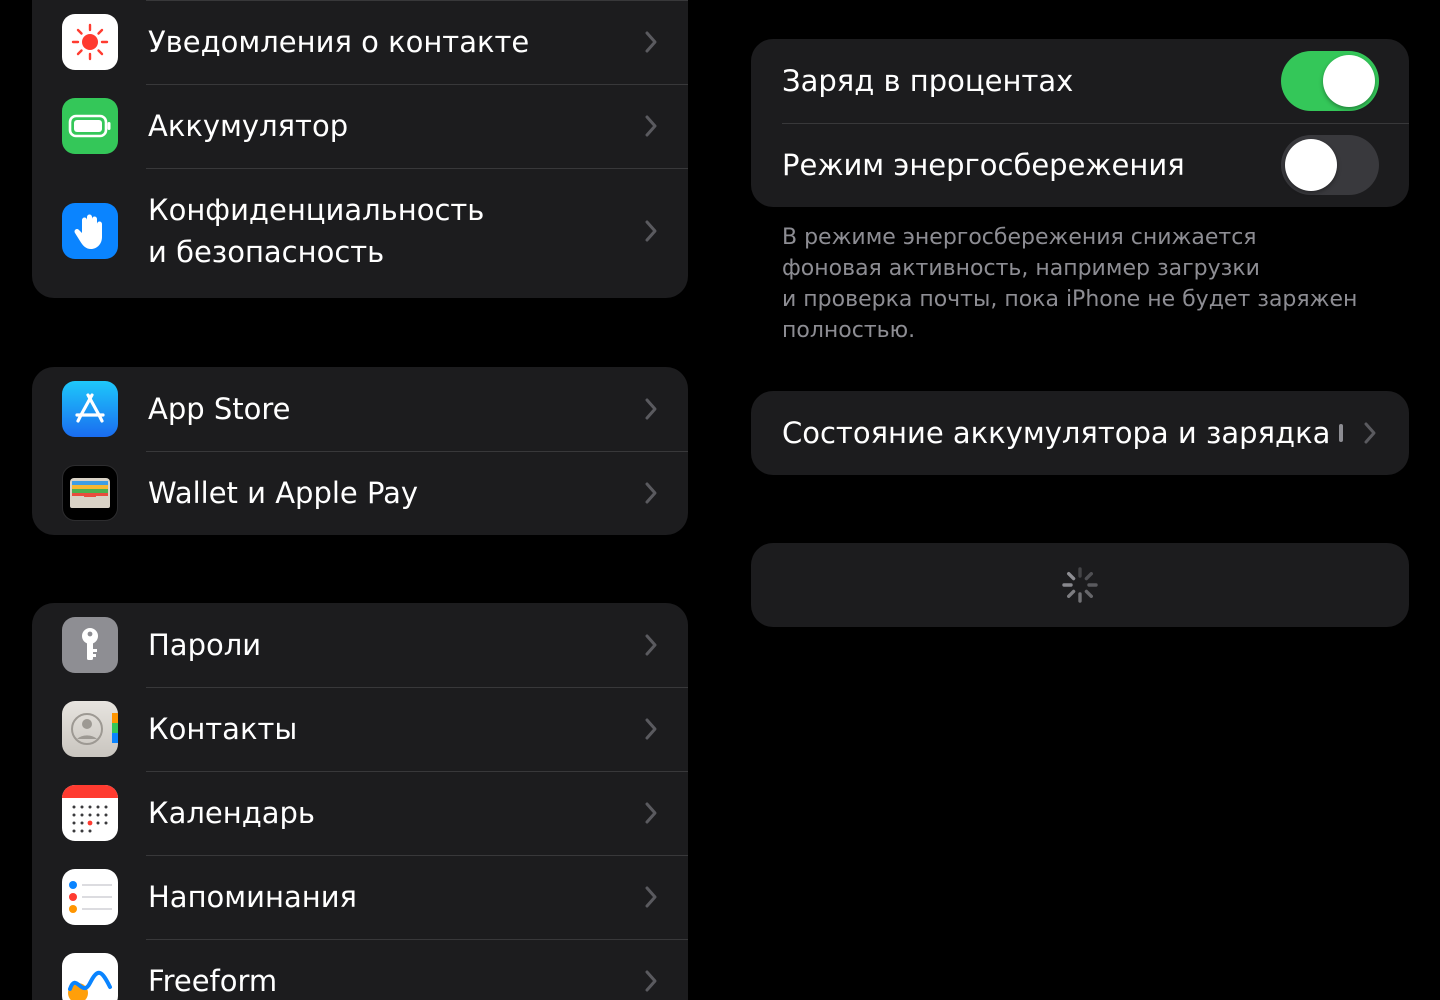 This screenshot has width=1440, height=1000. I want to click on privacy-hand-icon, so click(90, 231).